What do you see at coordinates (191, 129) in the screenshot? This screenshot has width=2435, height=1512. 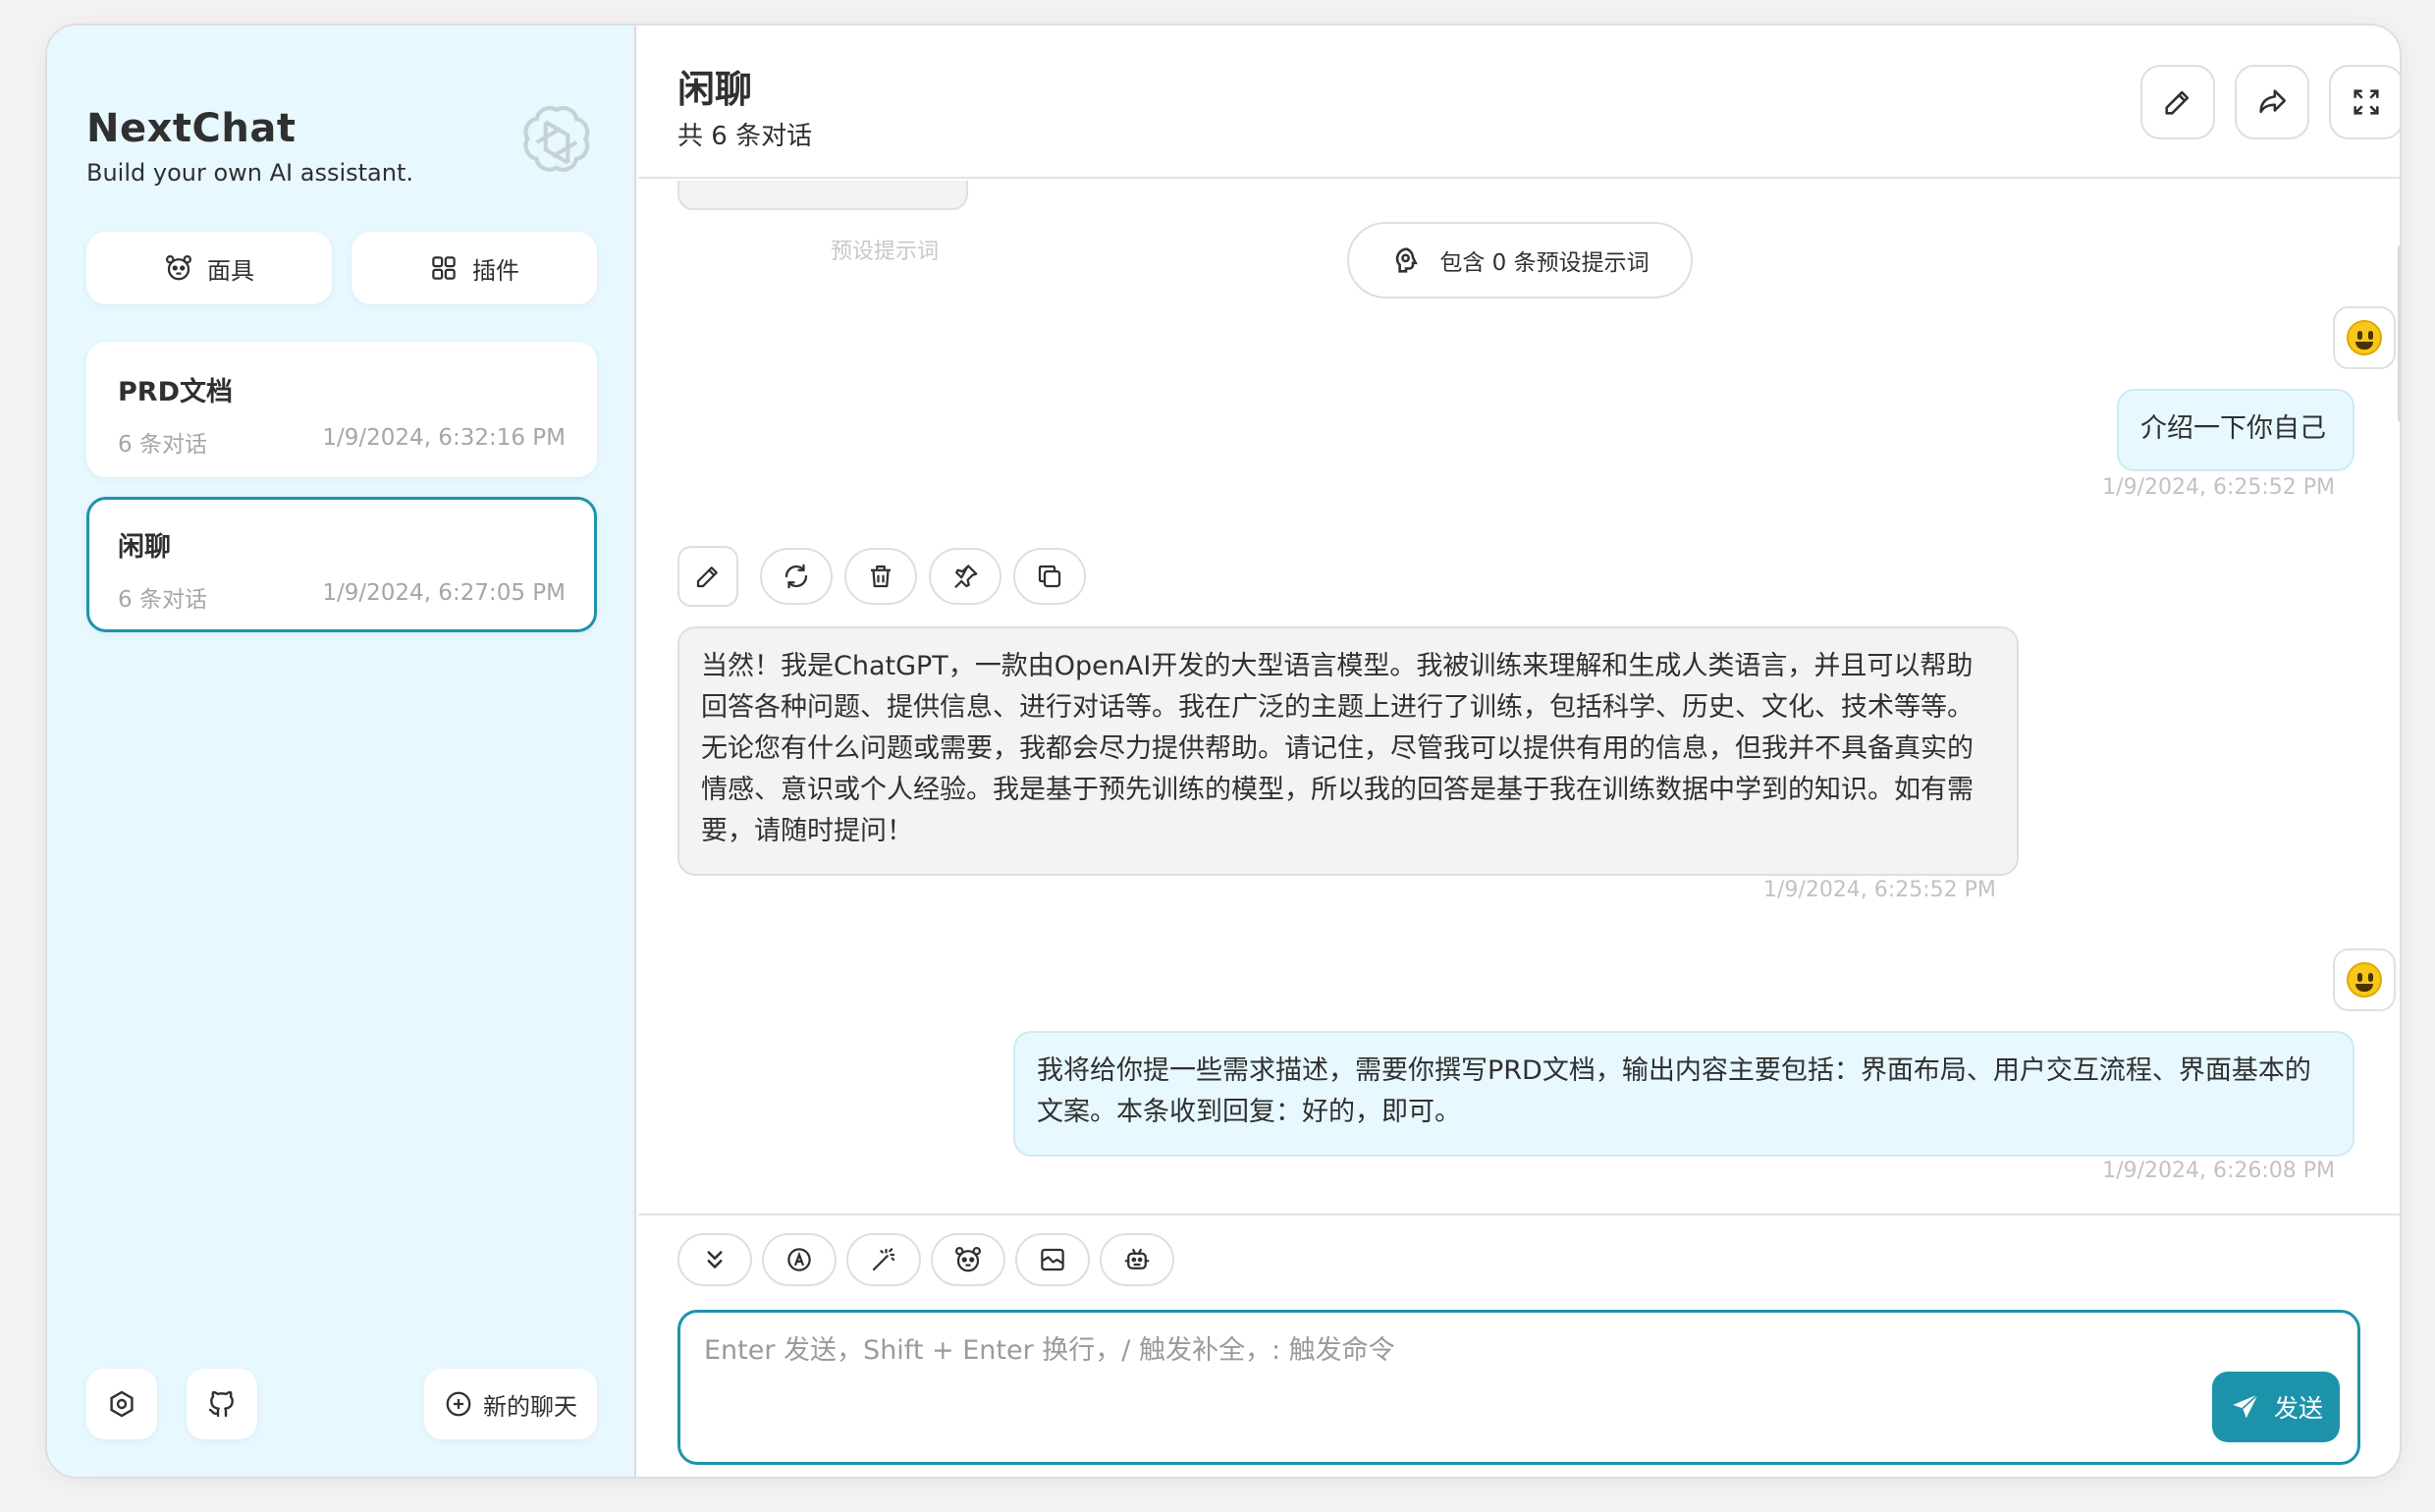 I see `brand-title: NextChat` at bounding box center [191, 129].